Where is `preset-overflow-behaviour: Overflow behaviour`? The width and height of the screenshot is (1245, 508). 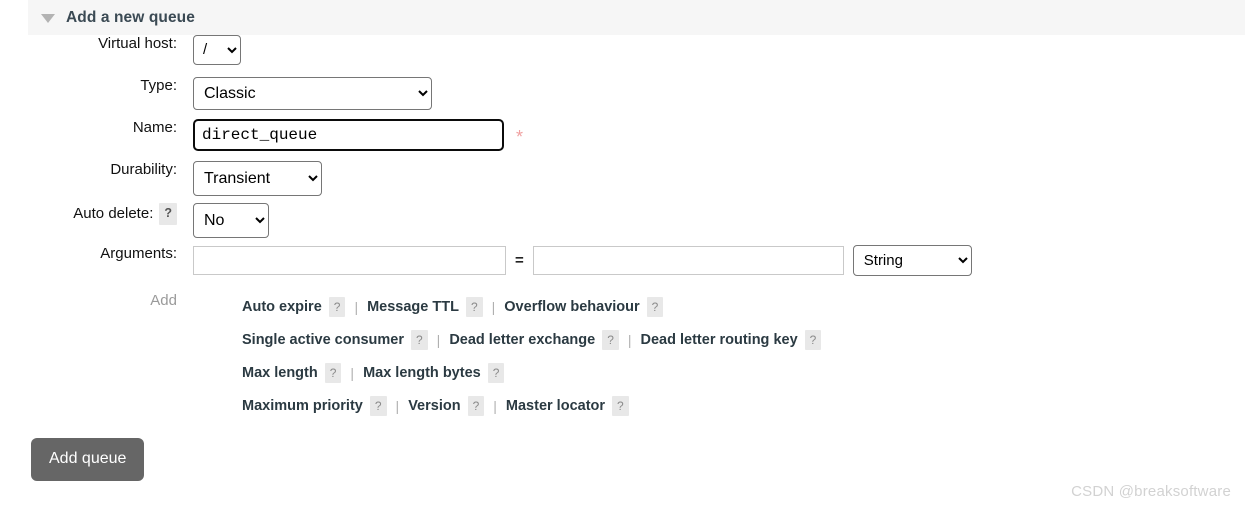 preset-overflow-behaviour: Overflow behaviour is located at coordinates (571, 307).